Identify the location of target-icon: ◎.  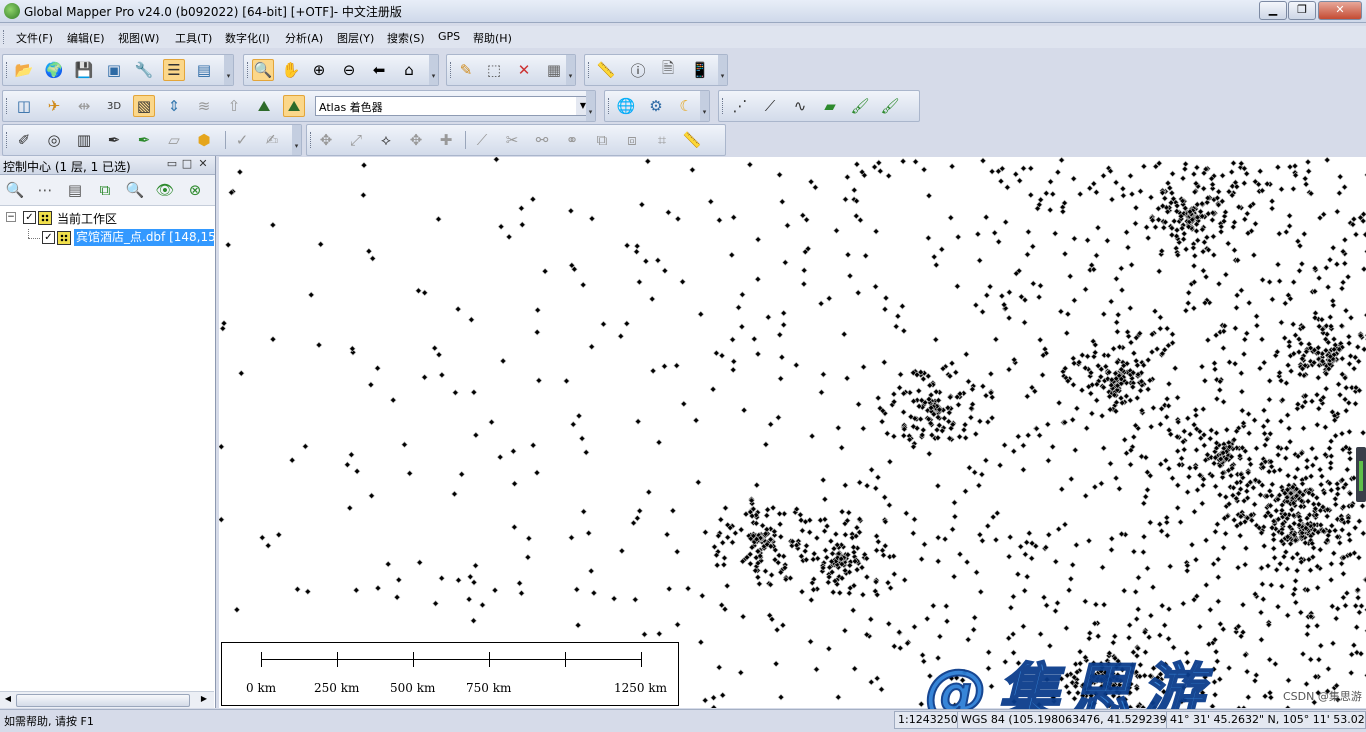
(54, 140).